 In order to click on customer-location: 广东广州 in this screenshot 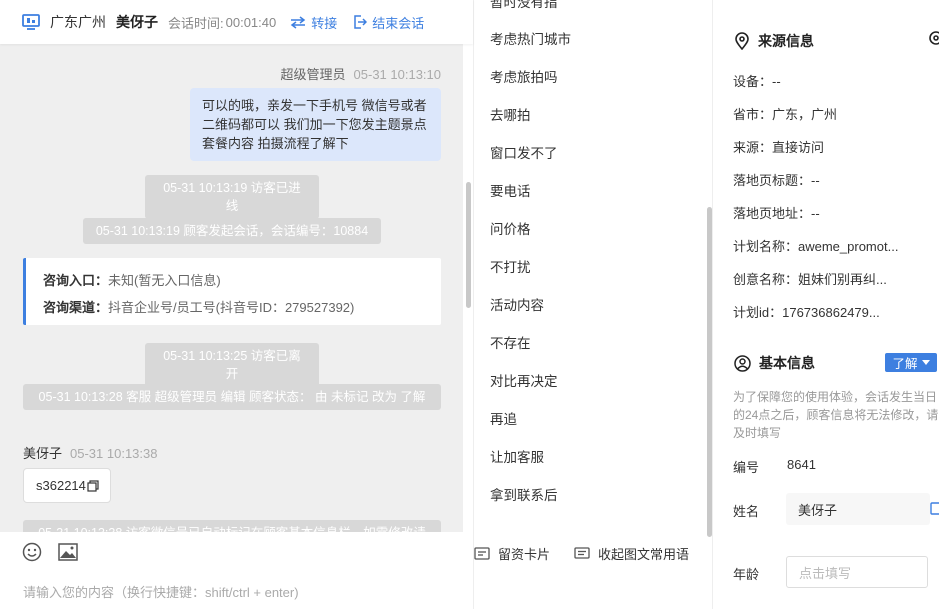, I will do `click(78, 22)`.